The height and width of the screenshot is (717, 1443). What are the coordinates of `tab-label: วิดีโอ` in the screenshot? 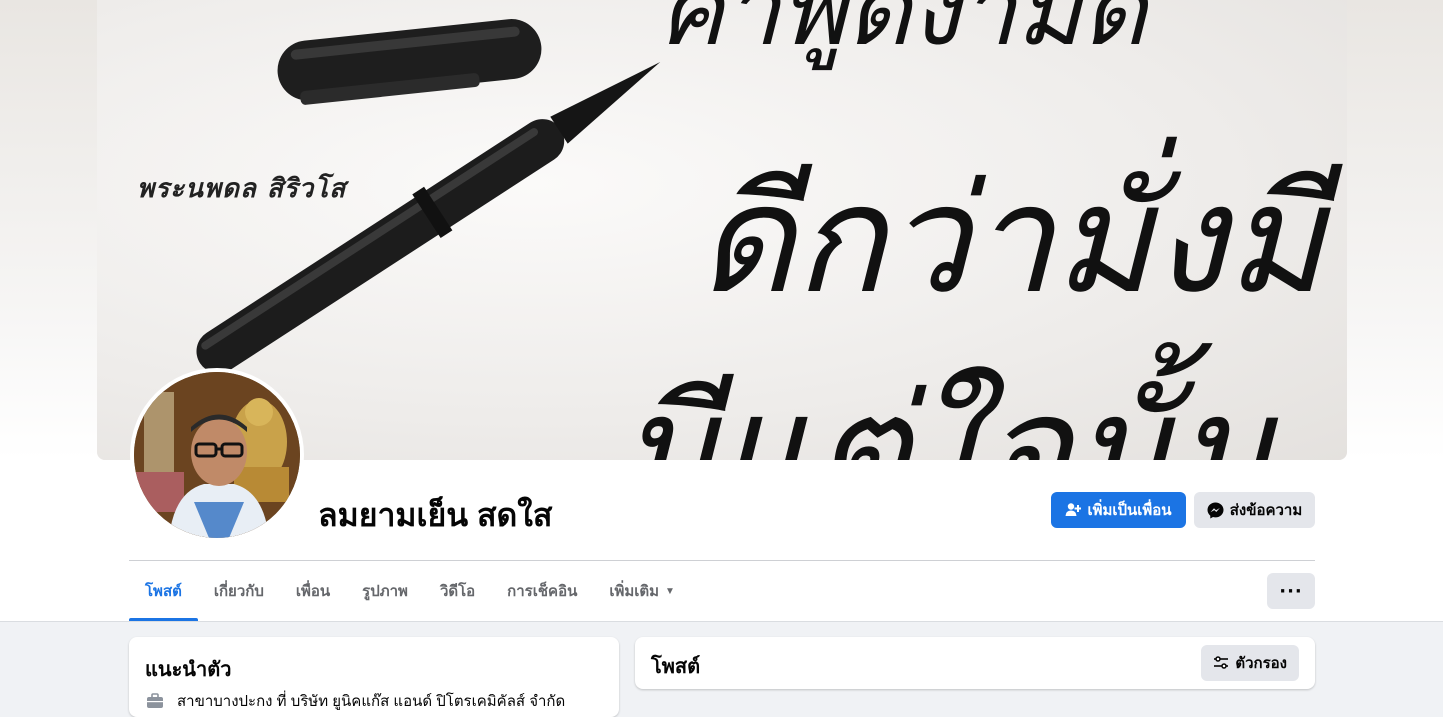 It's located at (457, 591).